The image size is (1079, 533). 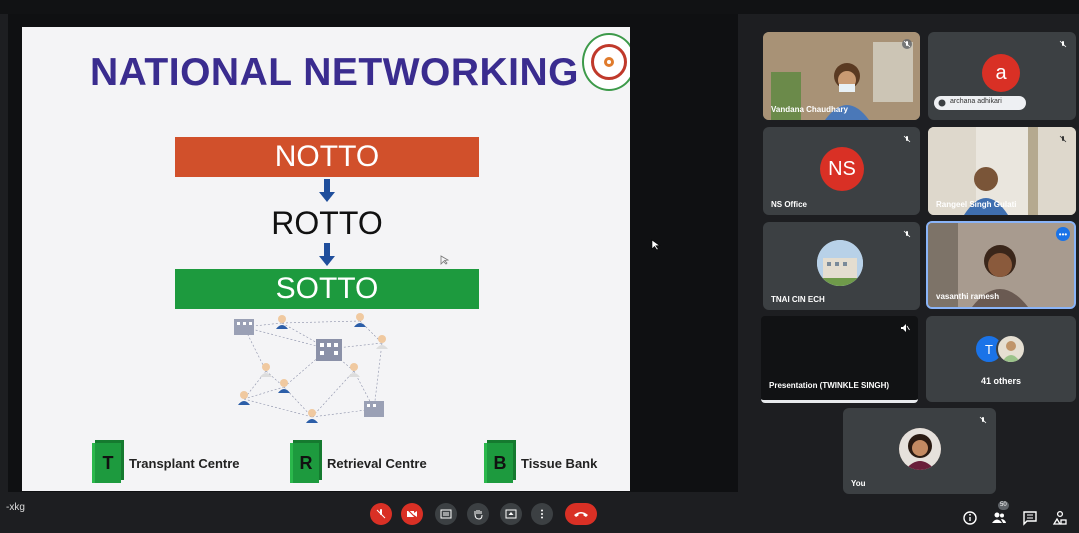 What do you see at coordinates (327, 289) in the screenshot?
I see `sotto-box: SOTTO` at bounding box center [327, 289].